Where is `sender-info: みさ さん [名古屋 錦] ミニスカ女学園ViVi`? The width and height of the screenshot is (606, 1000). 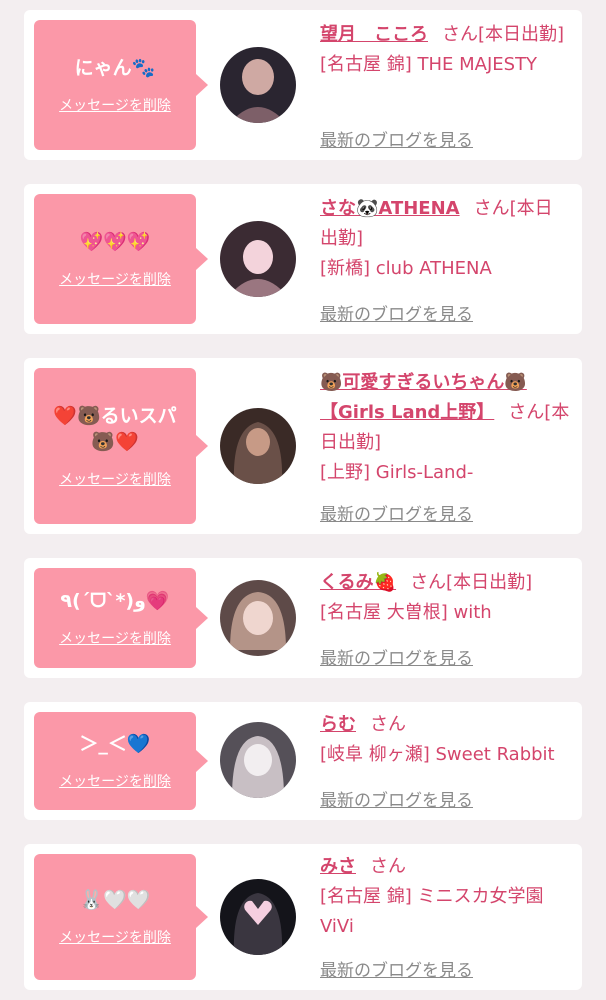
sender-info: みさ さん [名古屋 錦] ミニスカ女学園ViVi is located at coordinates (445, 897).